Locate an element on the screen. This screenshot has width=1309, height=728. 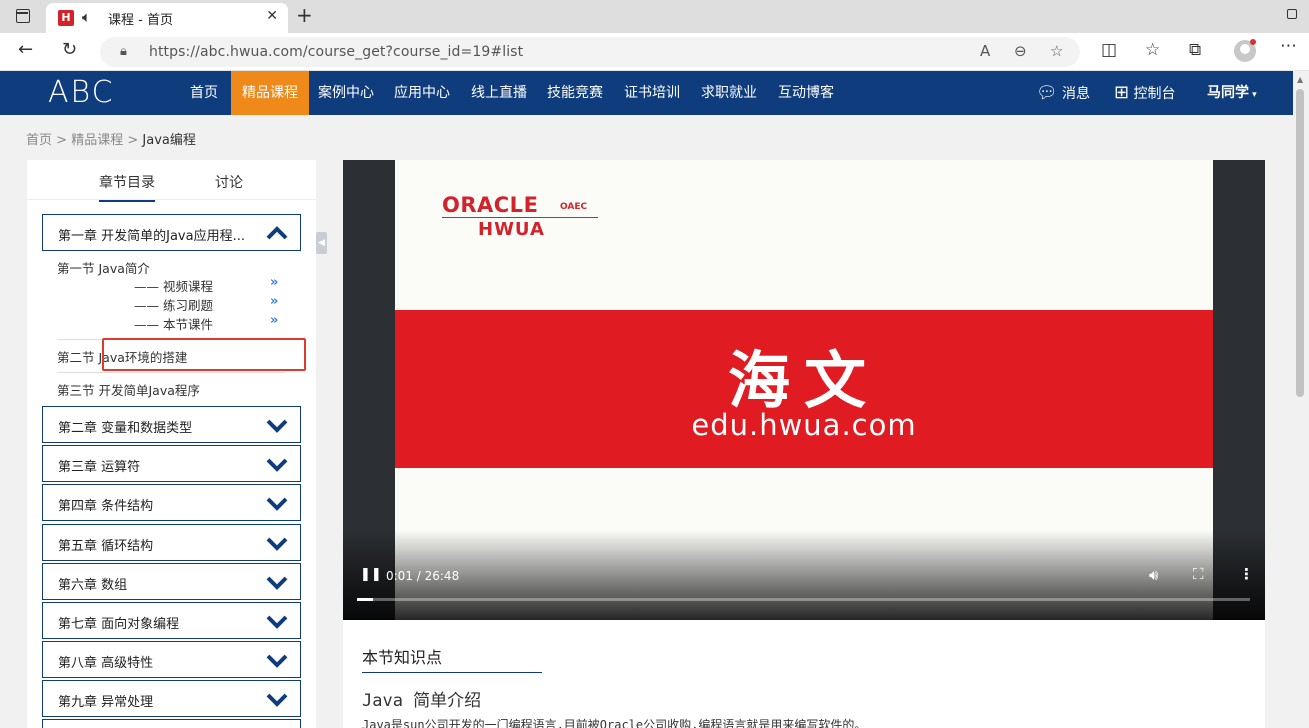
read-aloud-icon: A is located at coordinates (985, 51).